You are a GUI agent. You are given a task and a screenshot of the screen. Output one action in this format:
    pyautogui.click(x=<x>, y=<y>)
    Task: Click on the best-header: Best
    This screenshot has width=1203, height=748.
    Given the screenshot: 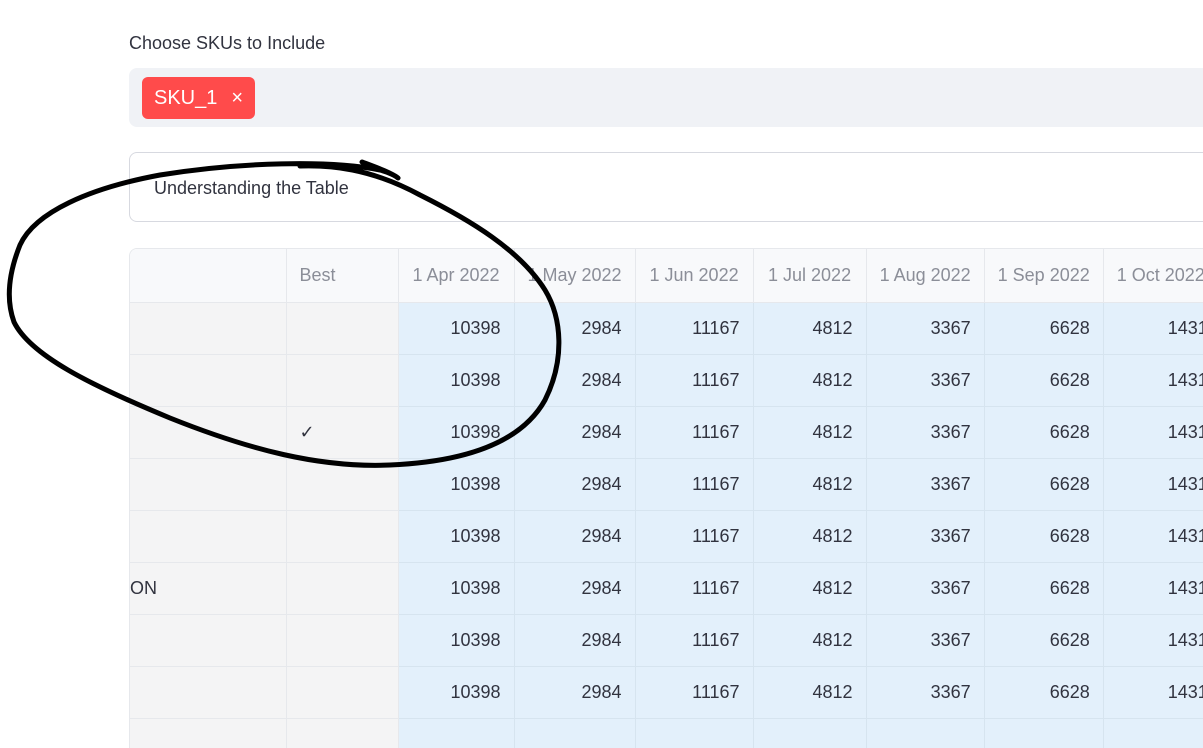 What is the action you would take?
    pyautogui.click(x=342, y=276)
    